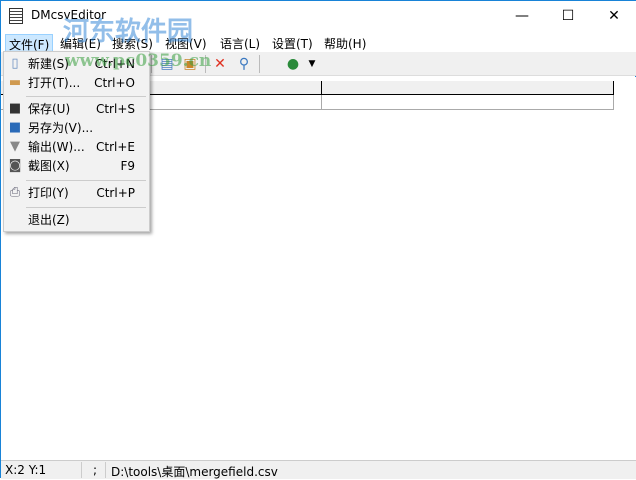  Describe the element at coordinates (76, 147) in the screenshot. I see `menu-item-export: ▼ 输出(W)... Ctrl+E` at that location.